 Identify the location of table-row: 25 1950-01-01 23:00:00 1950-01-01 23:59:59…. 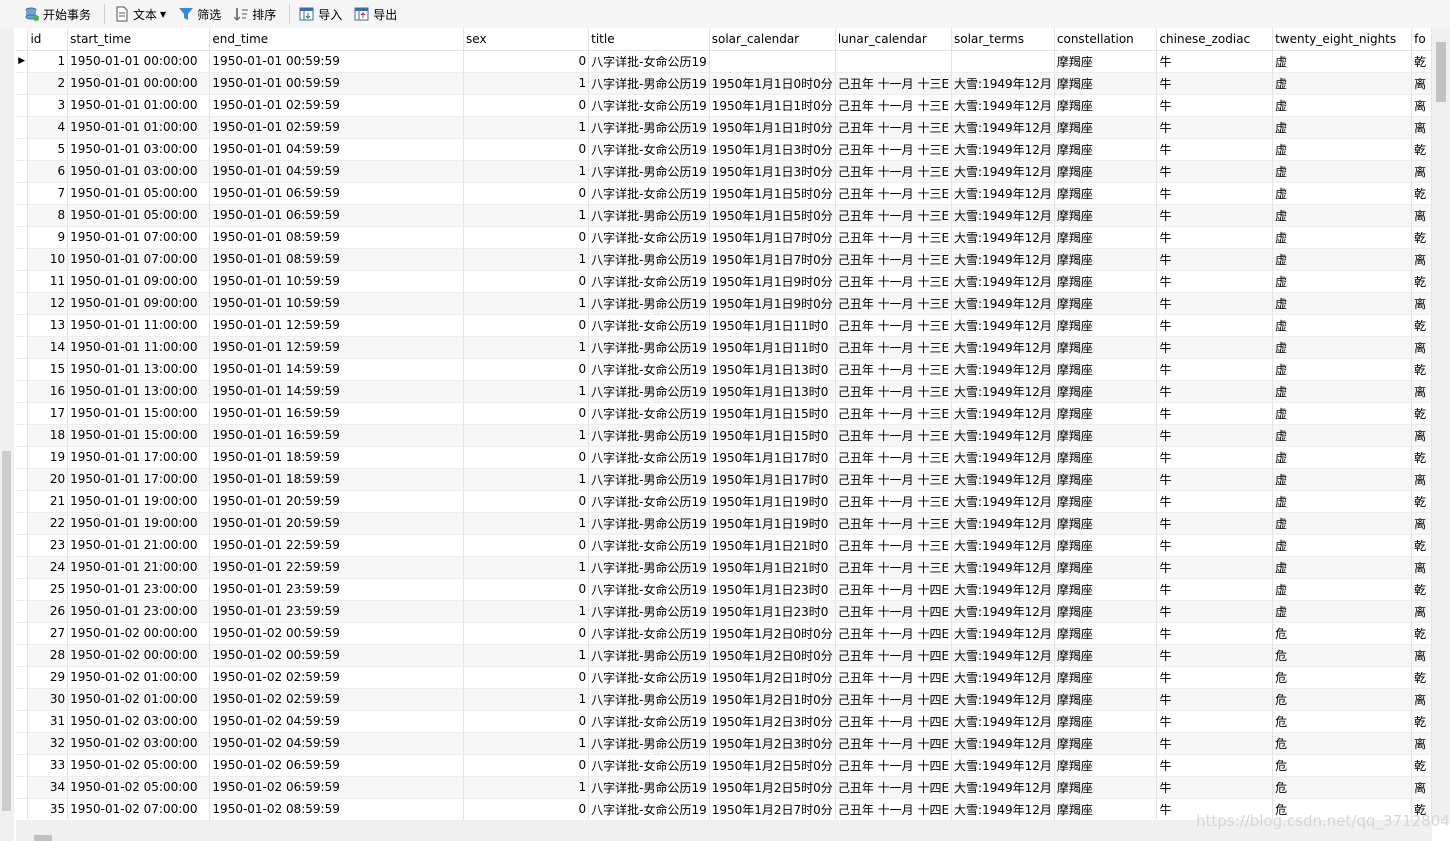
(724, 589).